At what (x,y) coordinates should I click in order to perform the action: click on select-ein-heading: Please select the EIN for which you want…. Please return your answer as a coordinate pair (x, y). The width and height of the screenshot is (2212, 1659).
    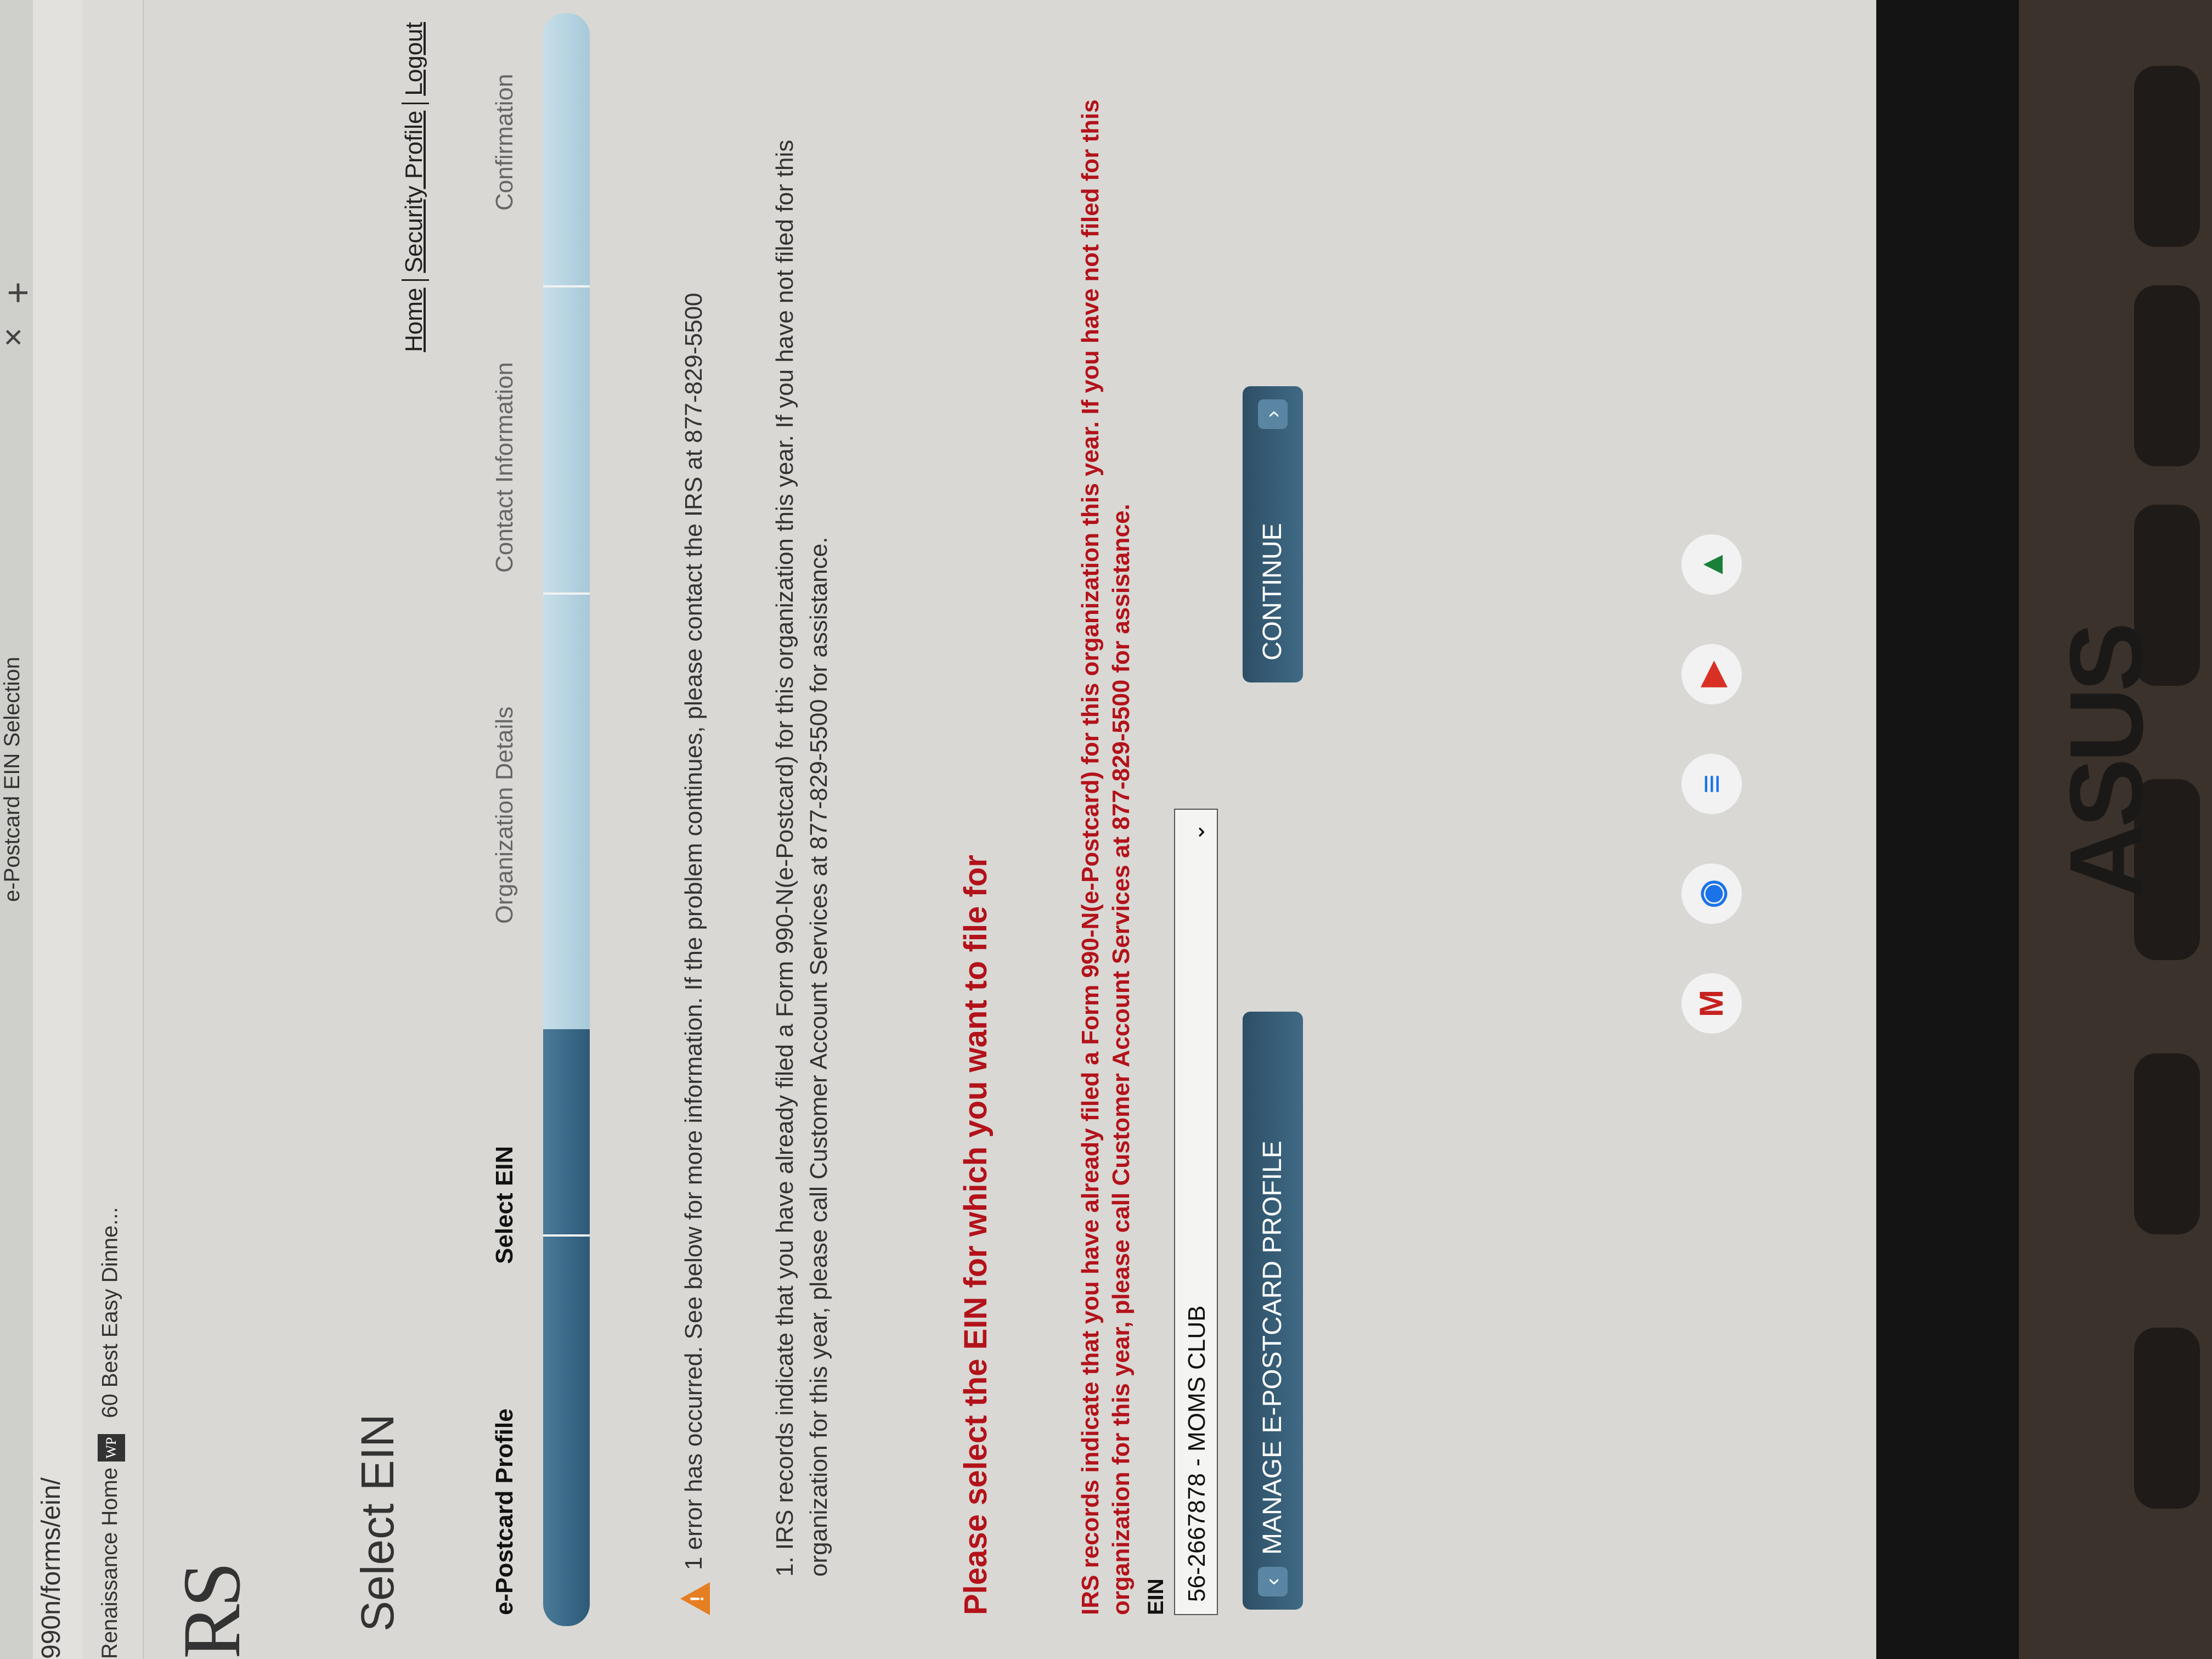
    Looking at the image, I should click on (976, 1235).